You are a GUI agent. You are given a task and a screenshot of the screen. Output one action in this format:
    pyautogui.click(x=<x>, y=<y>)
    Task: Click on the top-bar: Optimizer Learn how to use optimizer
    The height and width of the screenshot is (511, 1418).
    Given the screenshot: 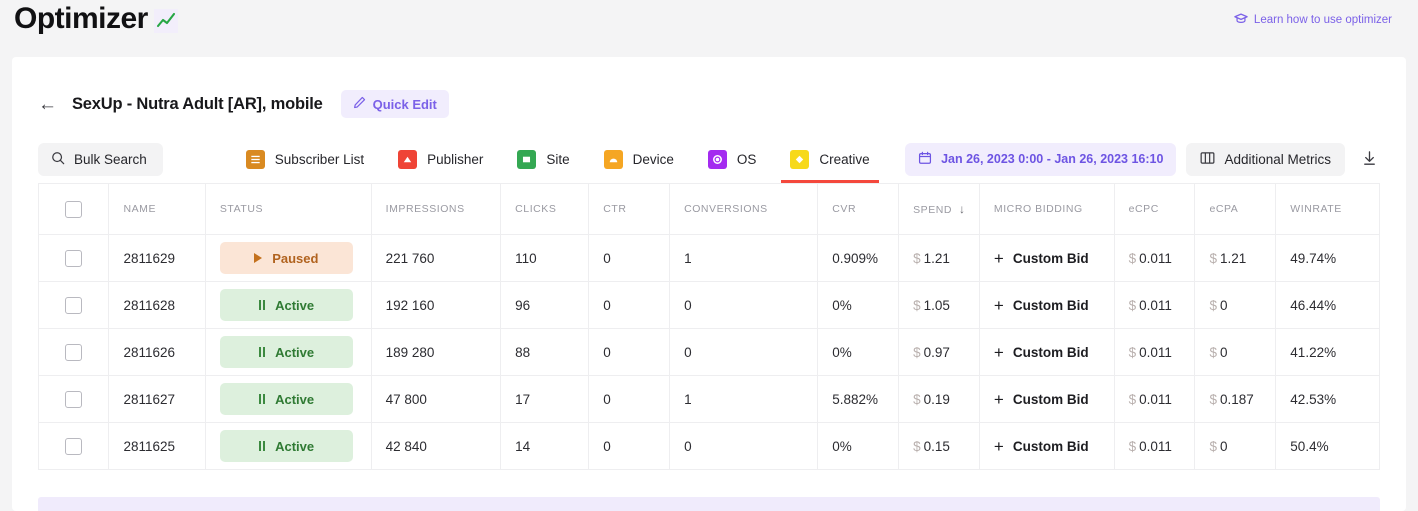 What is the action you would take?
    pyautogui.click(x=709, y=28)
    